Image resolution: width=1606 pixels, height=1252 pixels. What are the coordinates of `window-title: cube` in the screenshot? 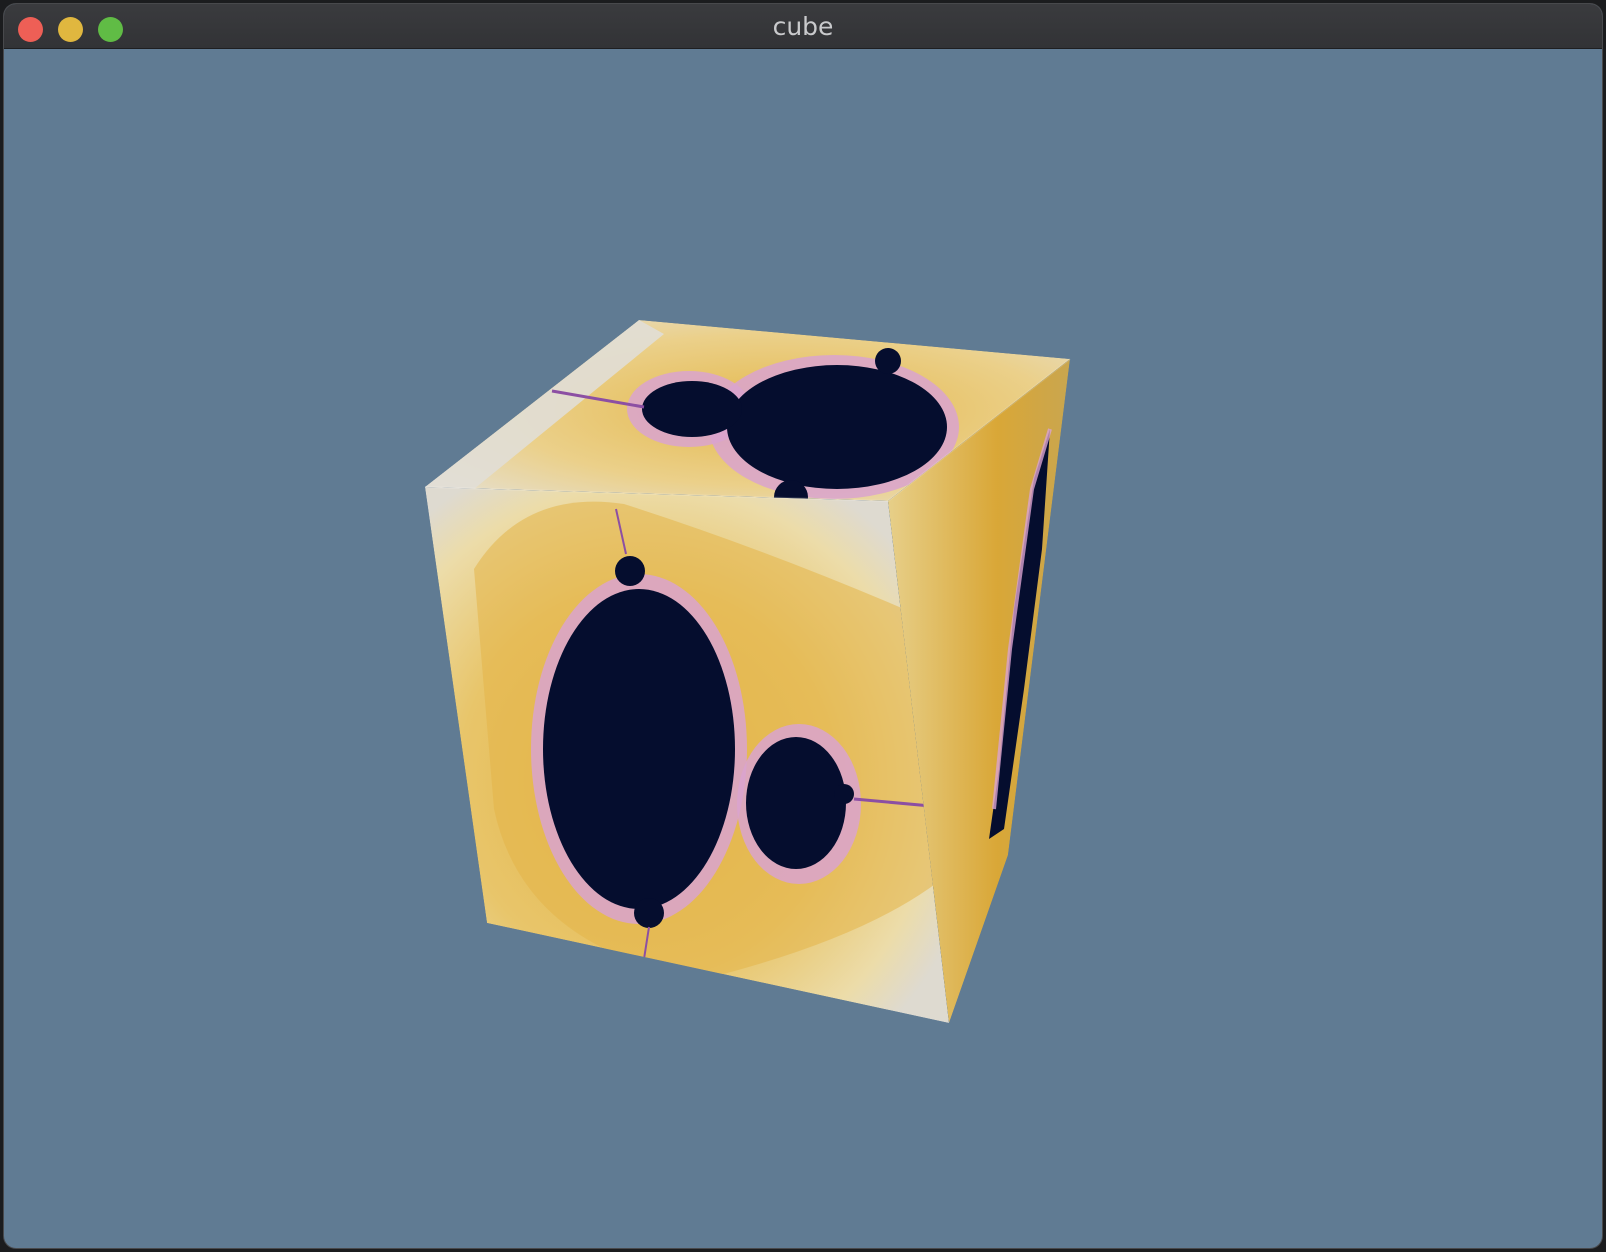 It's located at (803, 26).